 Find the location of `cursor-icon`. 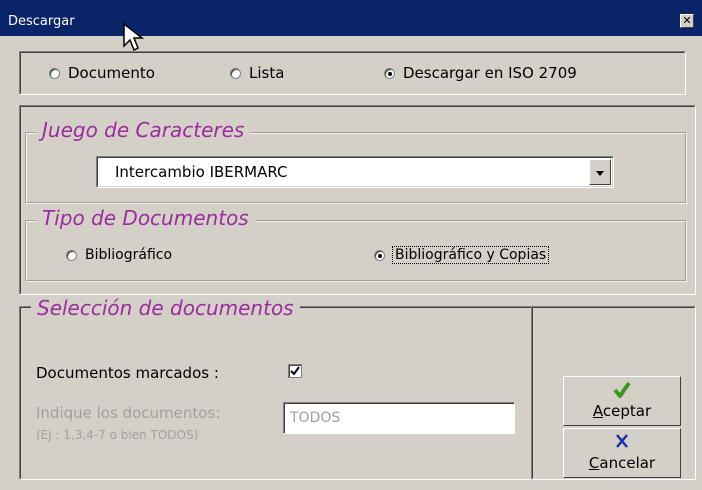

cursor-icon is located at coordinates (134, 37).